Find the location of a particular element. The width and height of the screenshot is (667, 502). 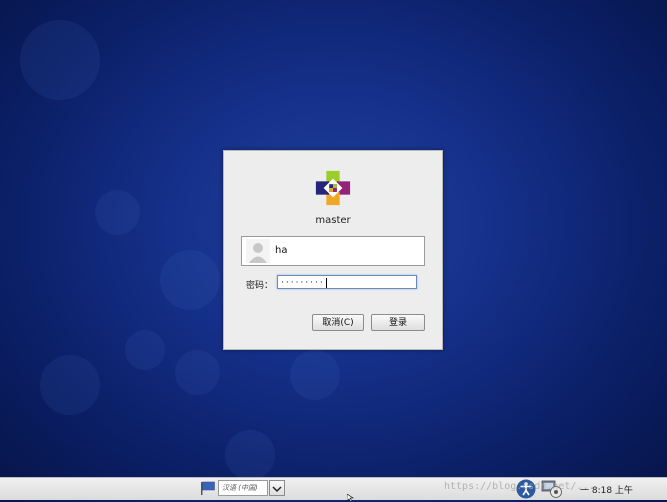

login-button: 登录 is located at coordinates (398, 322).